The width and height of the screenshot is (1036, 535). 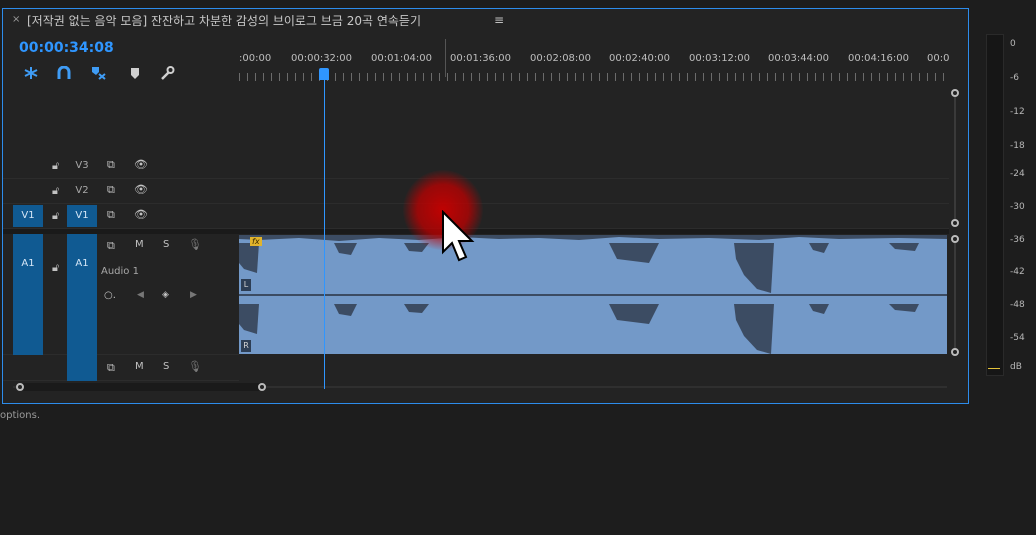 I want to click on track-name-a1: Audio 1, so click(x=120, y=271).